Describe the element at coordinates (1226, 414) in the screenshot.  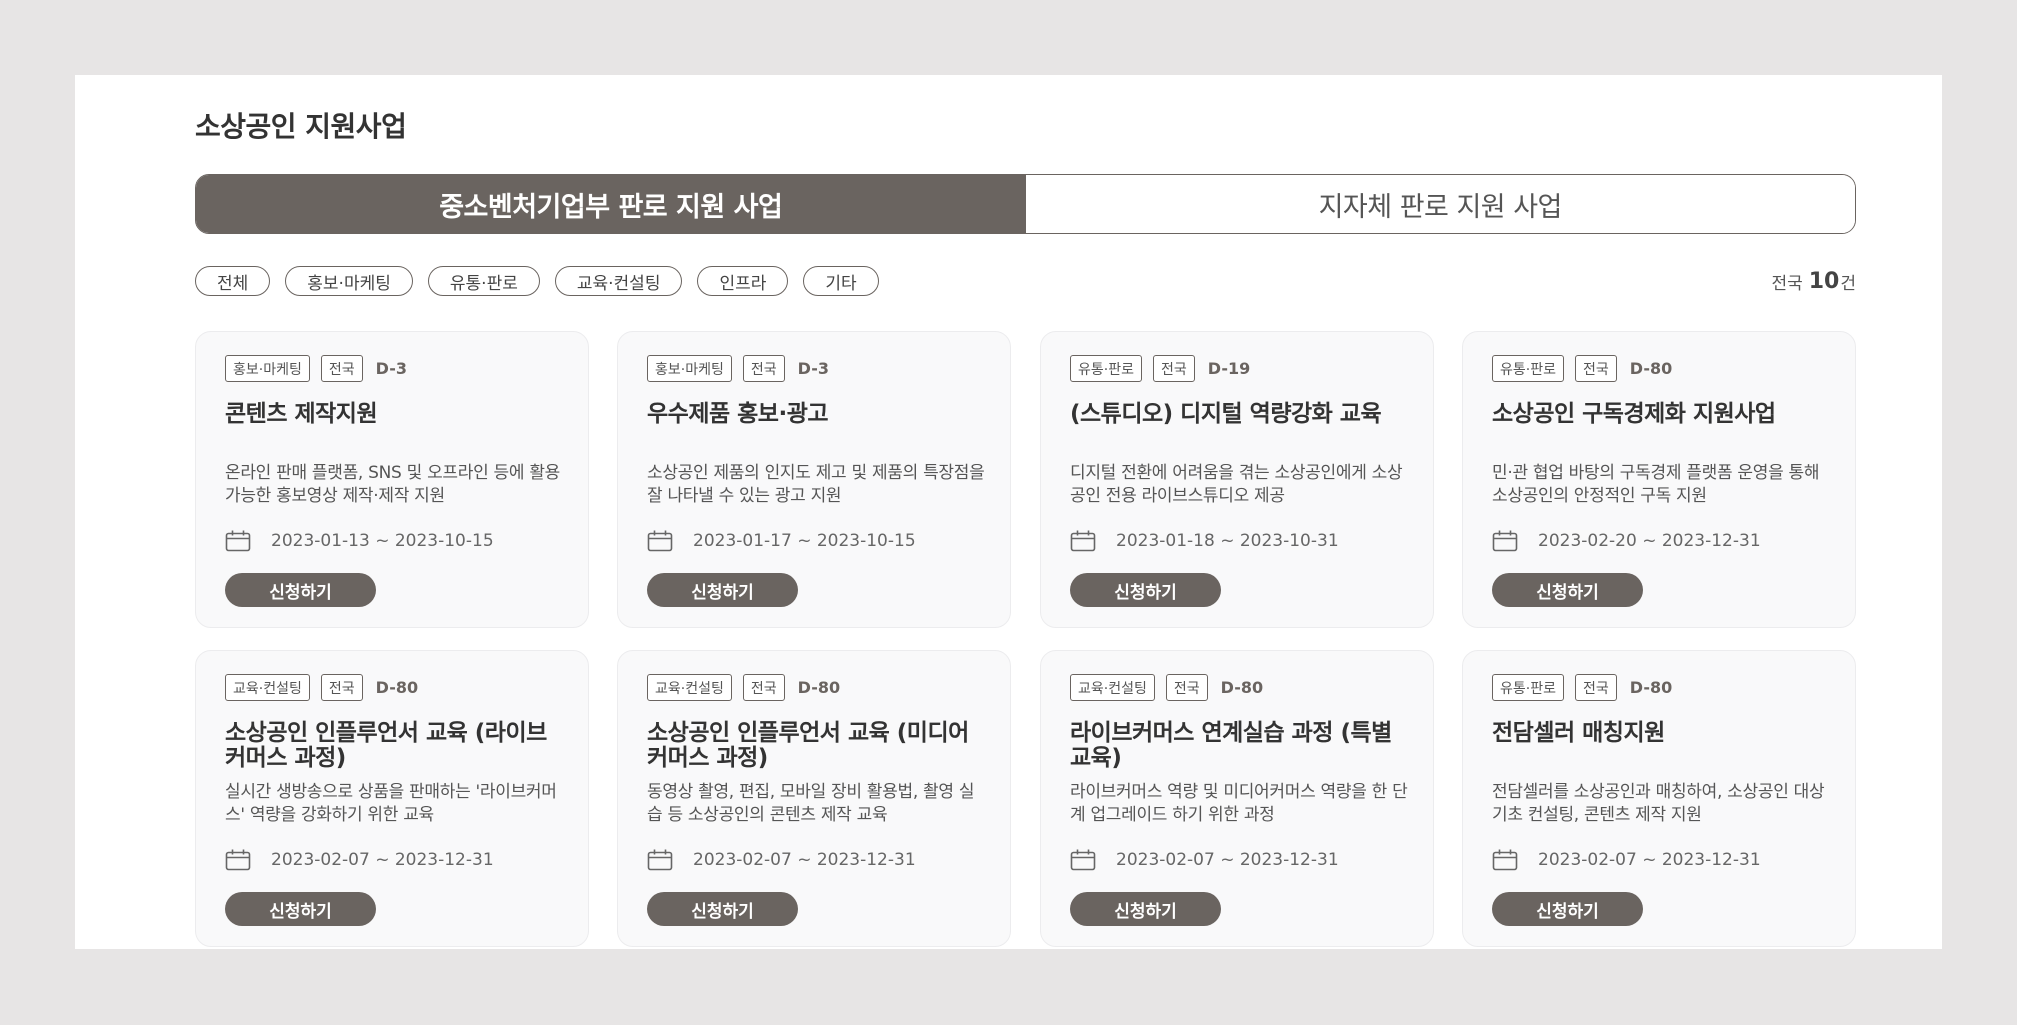
I see `card-title: (스튜디오) 디지털 역량강화 교육` at that location.